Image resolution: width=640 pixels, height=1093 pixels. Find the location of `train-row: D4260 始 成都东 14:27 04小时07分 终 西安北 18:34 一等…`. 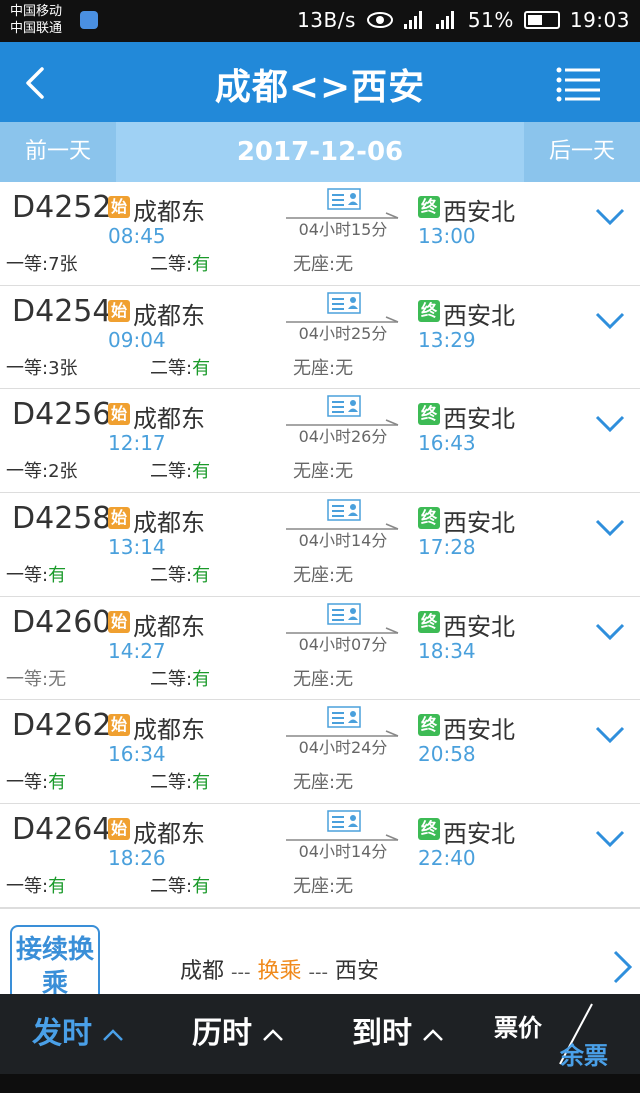

train-row: D4260 始 成都东 14:27 04小时07分 终 西安北 18:34 一等… is located at coordinates (320, 648).